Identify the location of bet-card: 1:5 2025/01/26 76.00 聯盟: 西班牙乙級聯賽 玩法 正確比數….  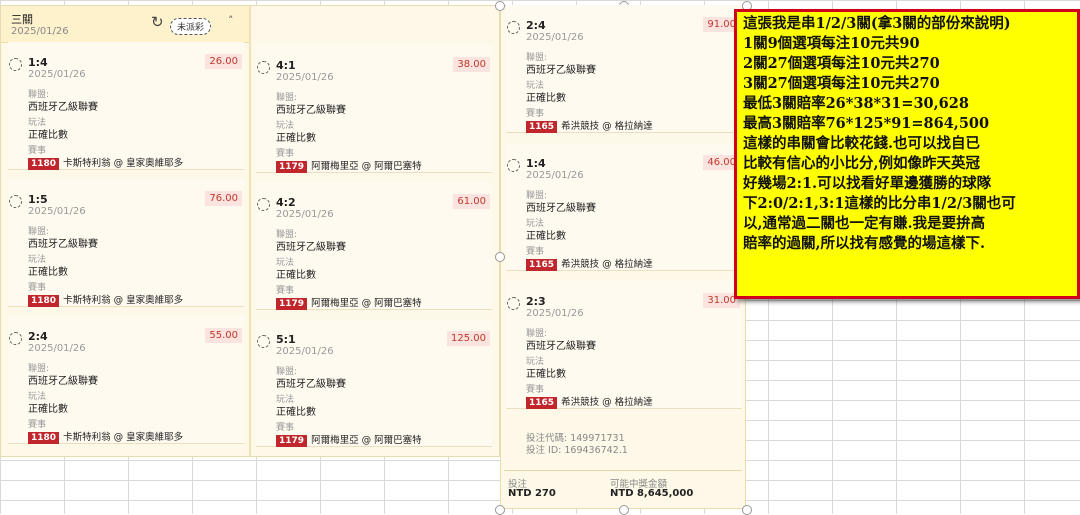
(126, 243).